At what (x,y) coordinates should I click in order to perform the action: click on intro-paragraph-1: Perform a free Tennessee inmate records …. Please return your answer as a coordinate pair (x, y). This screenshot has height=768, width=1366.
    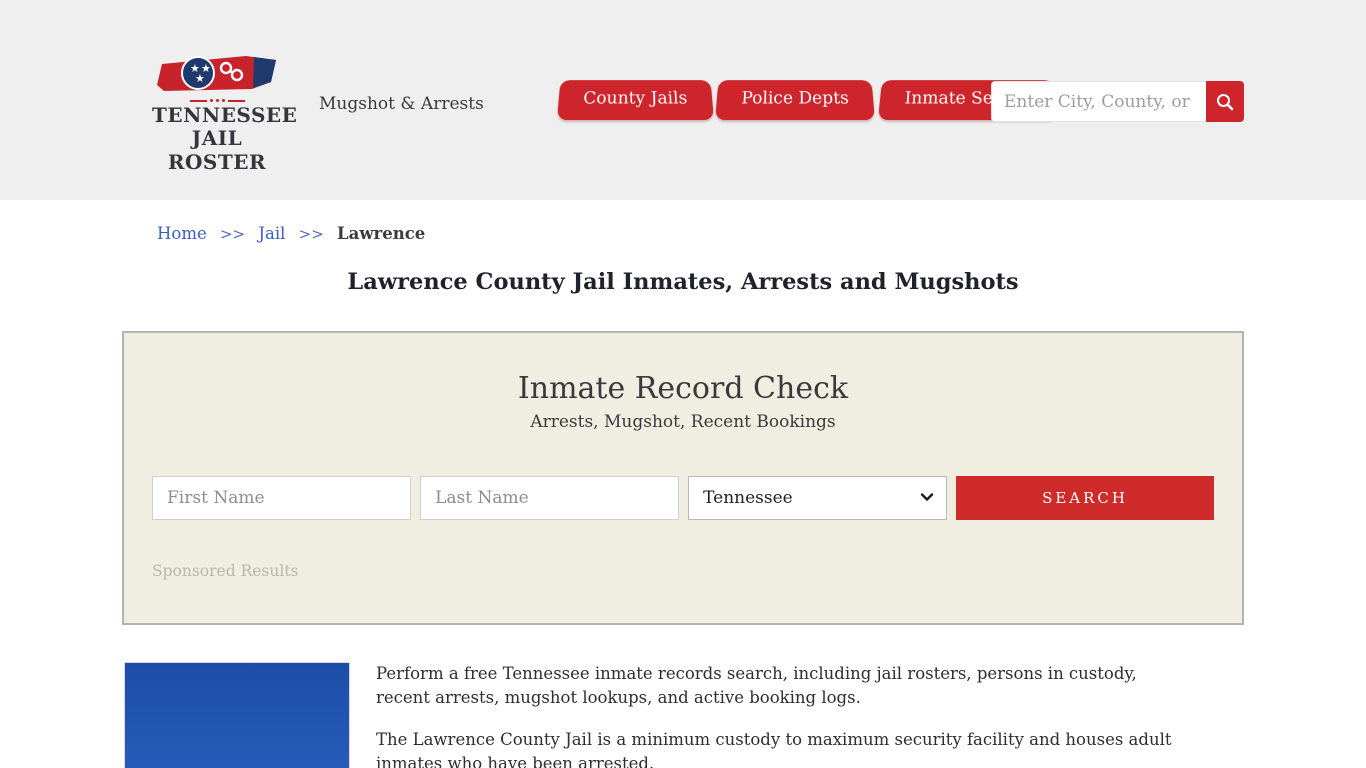
    Looking at the image, I should click on (756, 686).